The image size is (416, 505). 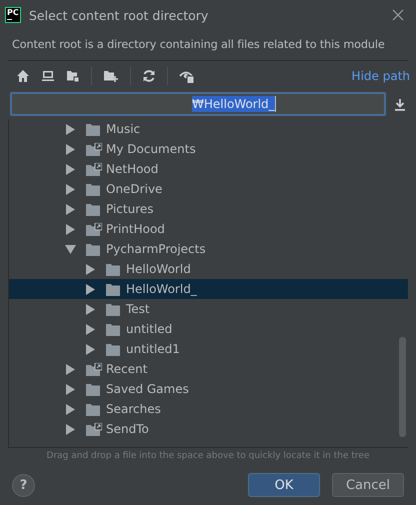 What do you see at coordinates (208, 169) in the screenshot?
I see `tree-item: NetHood` at bounding box center [208, 169].